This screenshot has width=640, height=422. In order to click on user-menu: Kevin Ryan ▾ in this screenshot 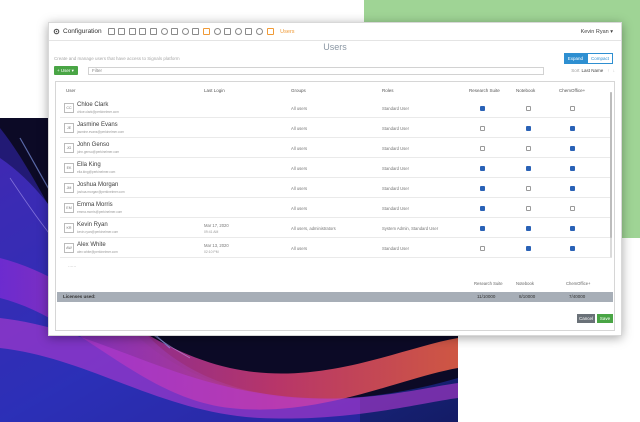, I will do `click(597, 32)`.